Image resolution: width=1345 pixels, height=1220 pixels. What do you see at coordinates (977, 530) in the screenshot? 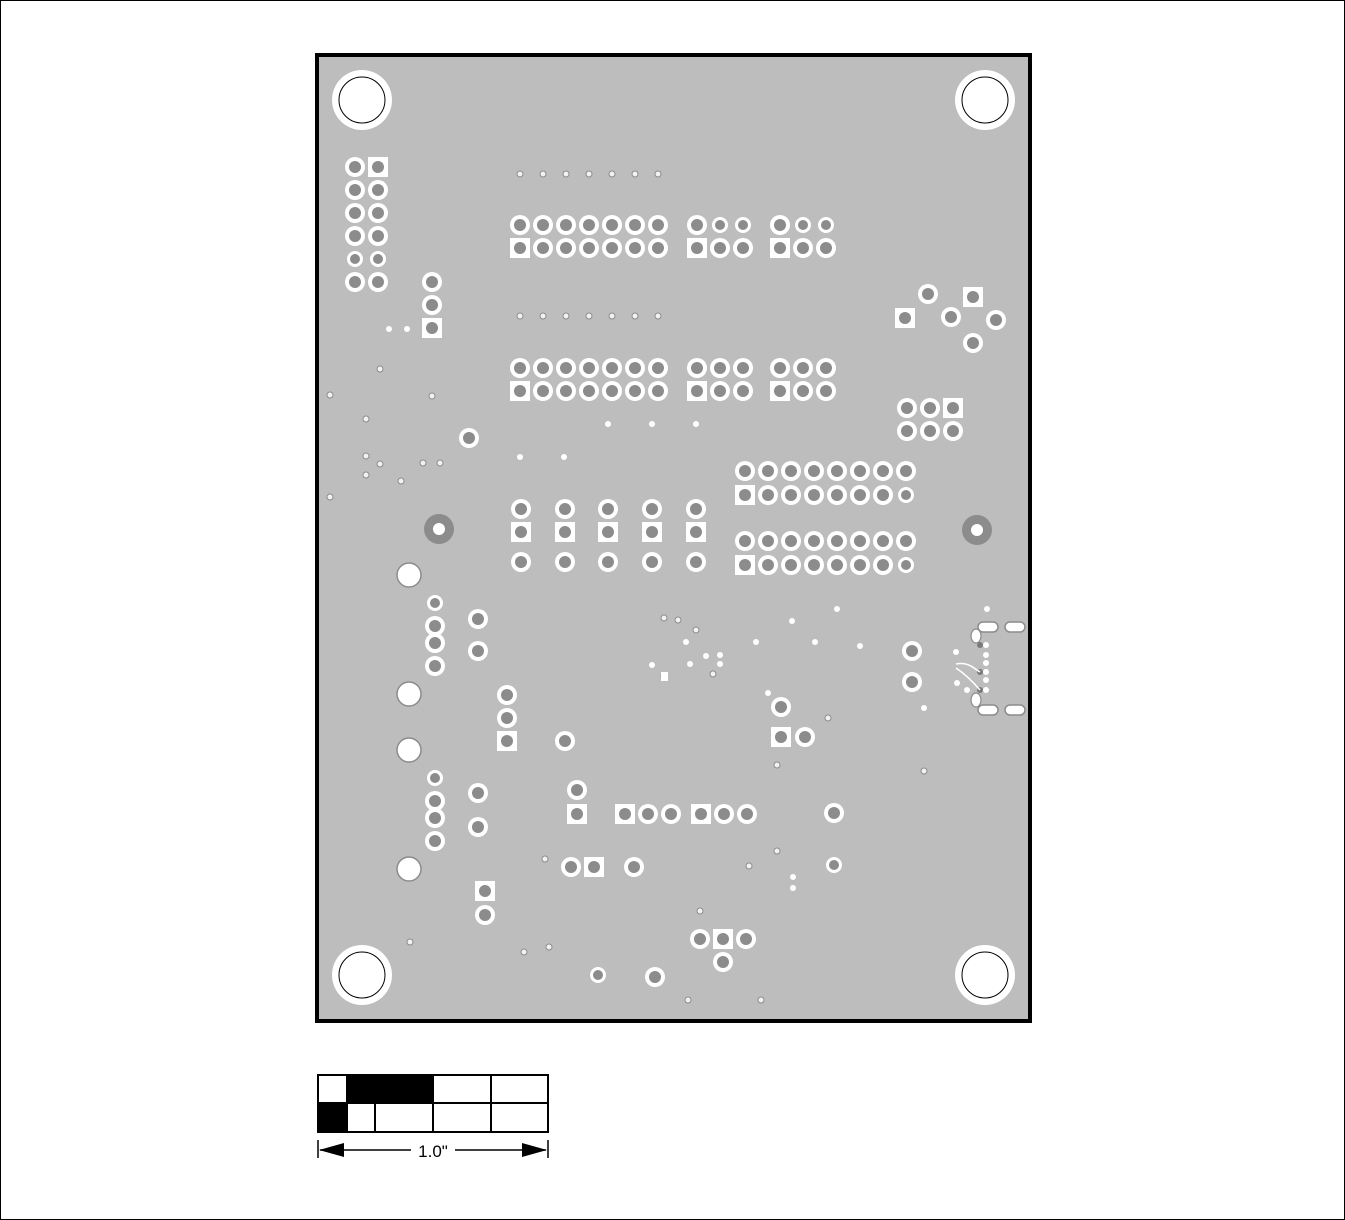
I see `large-pad-hole` at bounding box center [977, 530].